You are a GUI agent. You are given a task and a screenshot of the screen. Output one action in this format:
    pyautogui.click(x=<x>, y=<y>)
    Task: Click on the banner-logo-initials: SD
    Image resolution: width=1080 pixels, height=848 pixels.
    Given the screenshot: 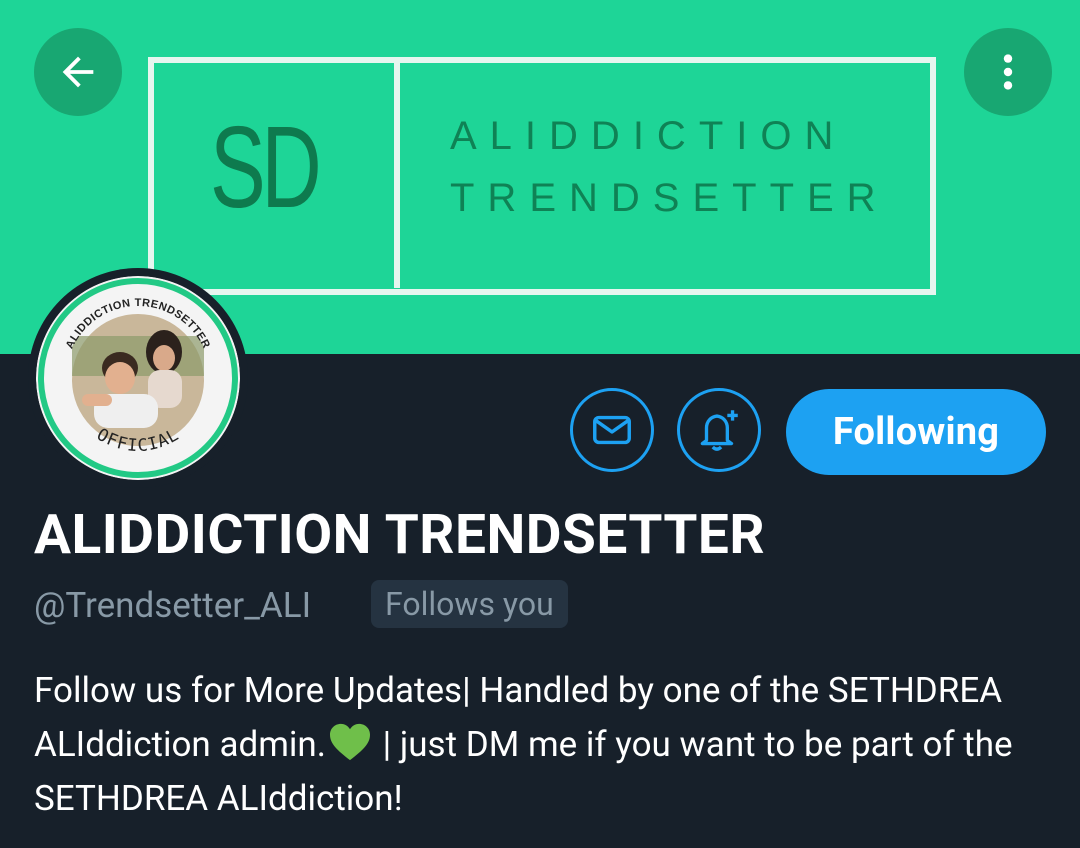 What is the action you would take?
    pyautogui.click(x=266, y=167)
    